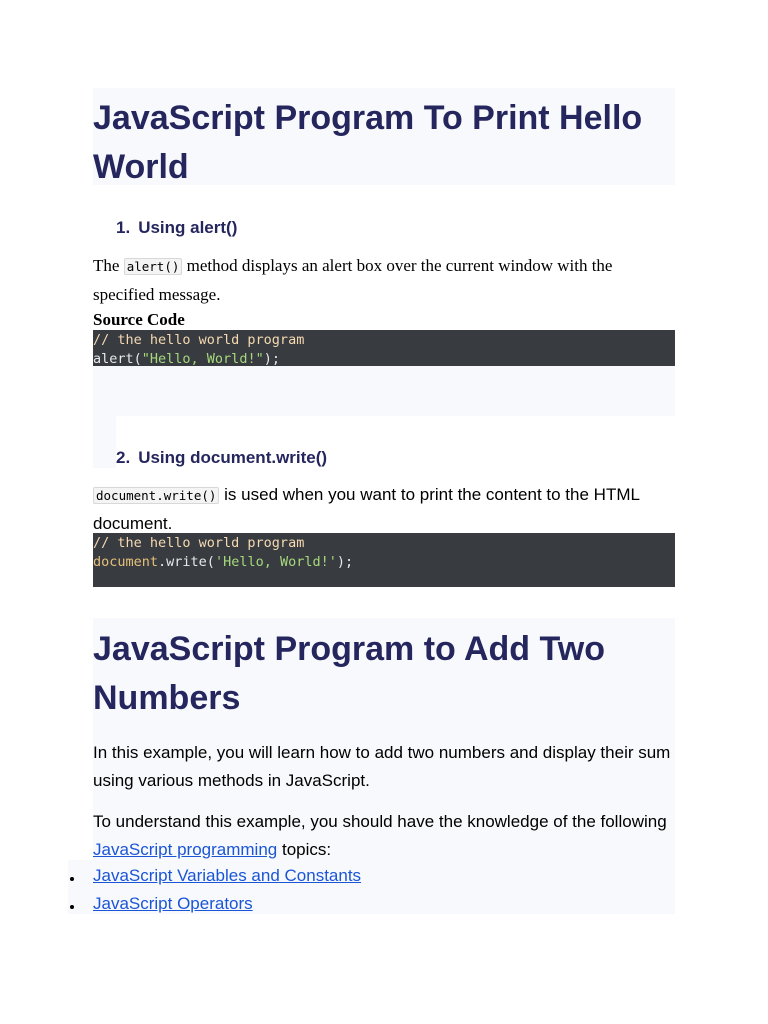 The width and height of the screenshot is (768, 1024). Describe the element at coordinates (173, 904) in the screenshot. I see `topic-link-operators: JavaScript Operators` at that location.